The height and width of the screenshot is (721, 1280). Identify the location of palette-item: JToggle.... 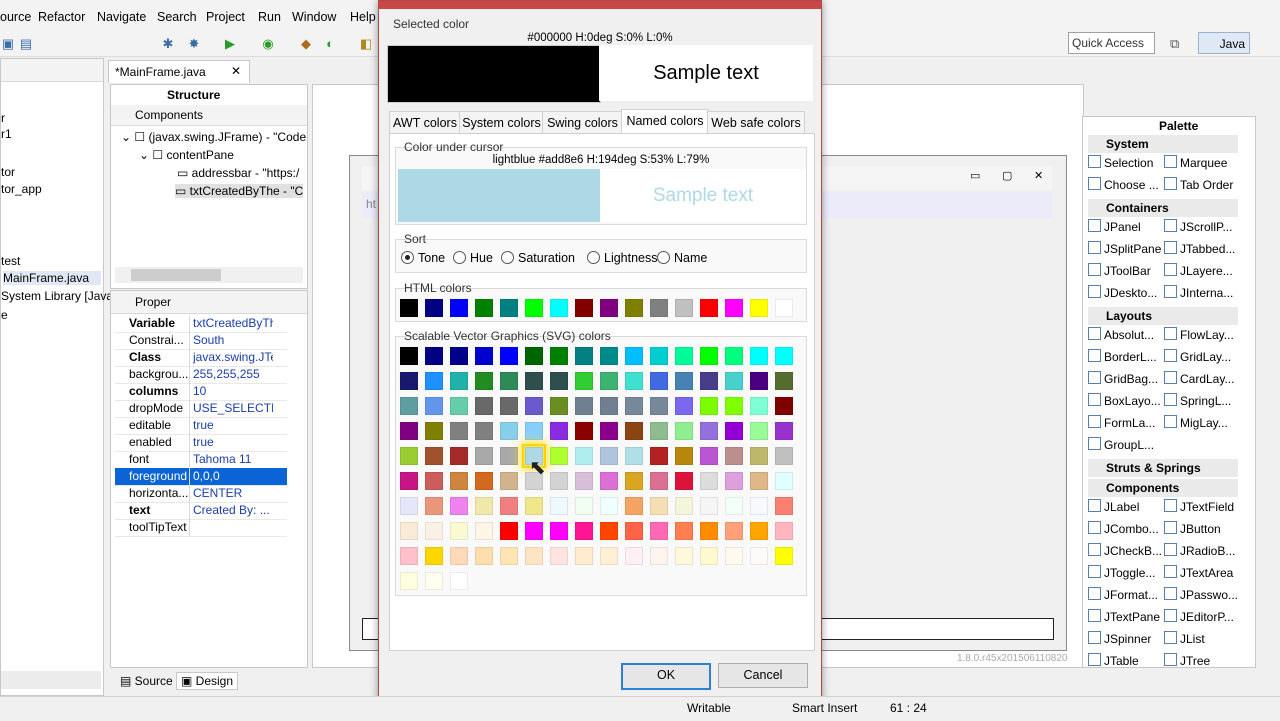
(1125, 572).